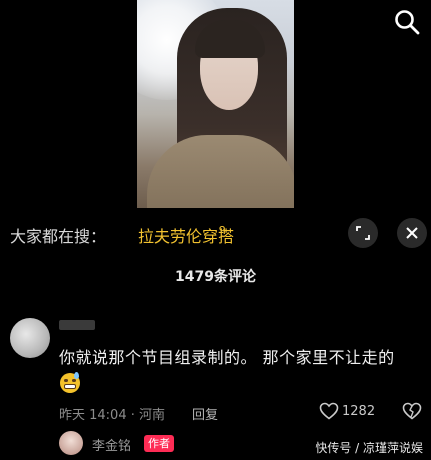 Image resolution: width=431 pixels, height=460 pixels. I want to click on author-badge: 作者, so click(159, 443).